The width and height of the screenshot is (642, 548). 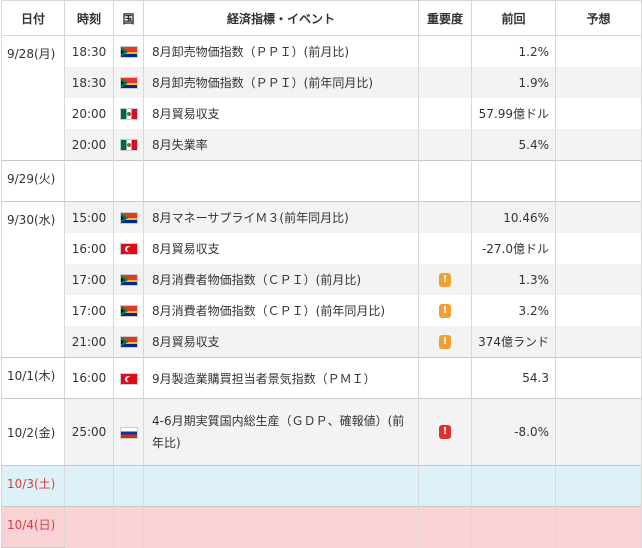 I want to click on date-cell: 10/4(日), so click(x=33, y=527).